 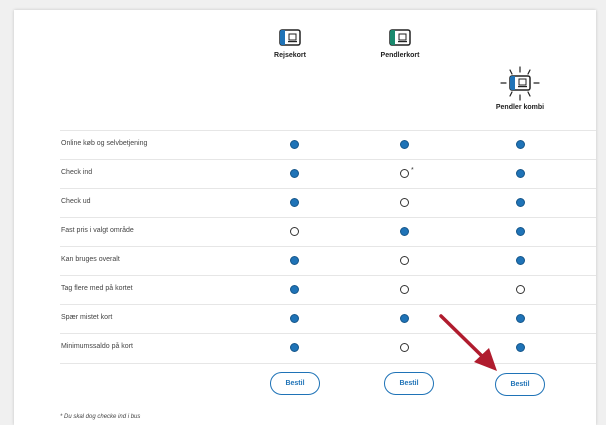 What do you see at coordinates (100, 417) in the screenshot?
I see `footnote: * Du skal dog checke ind i bus` at bounding box center [100, 417].